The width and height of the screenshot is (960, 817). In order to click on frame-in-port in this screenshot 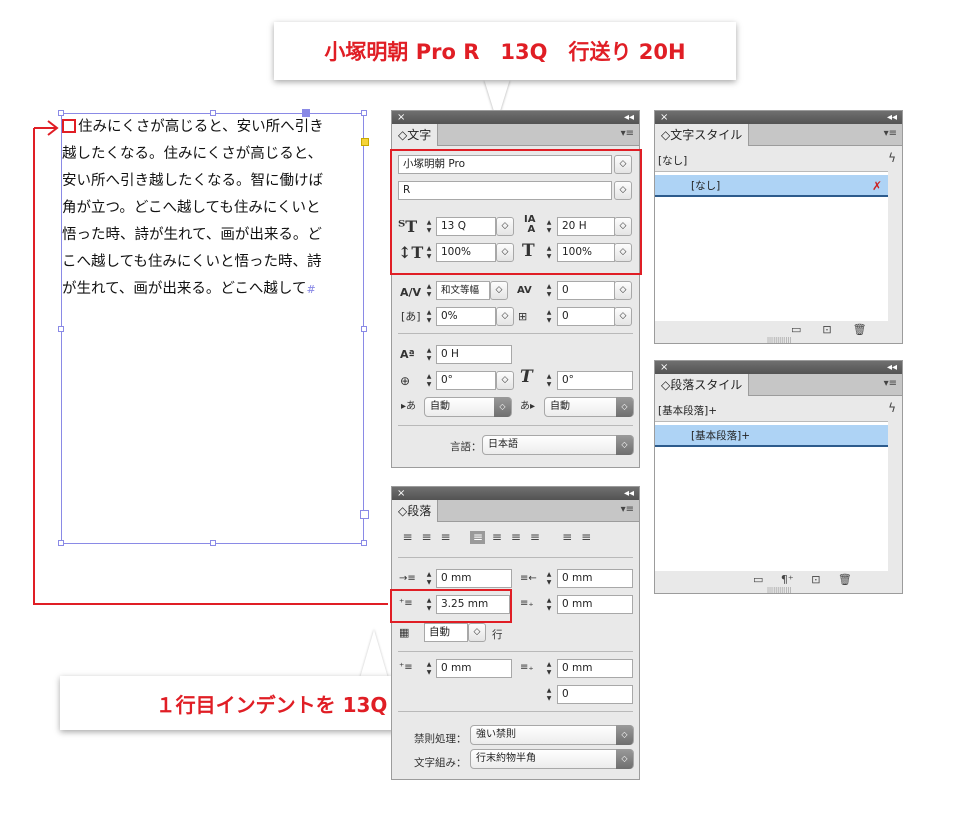, I will do `click(306, 113)`.